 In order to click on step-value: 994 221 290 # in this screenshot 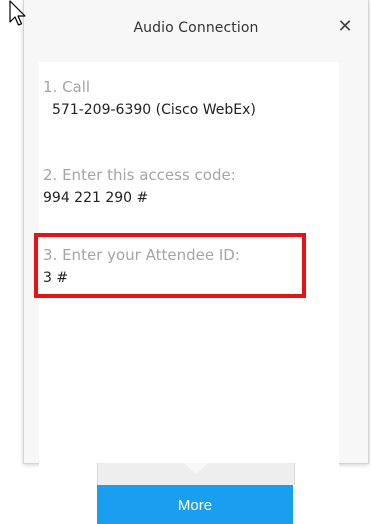, I will do `click(96, 198)`.